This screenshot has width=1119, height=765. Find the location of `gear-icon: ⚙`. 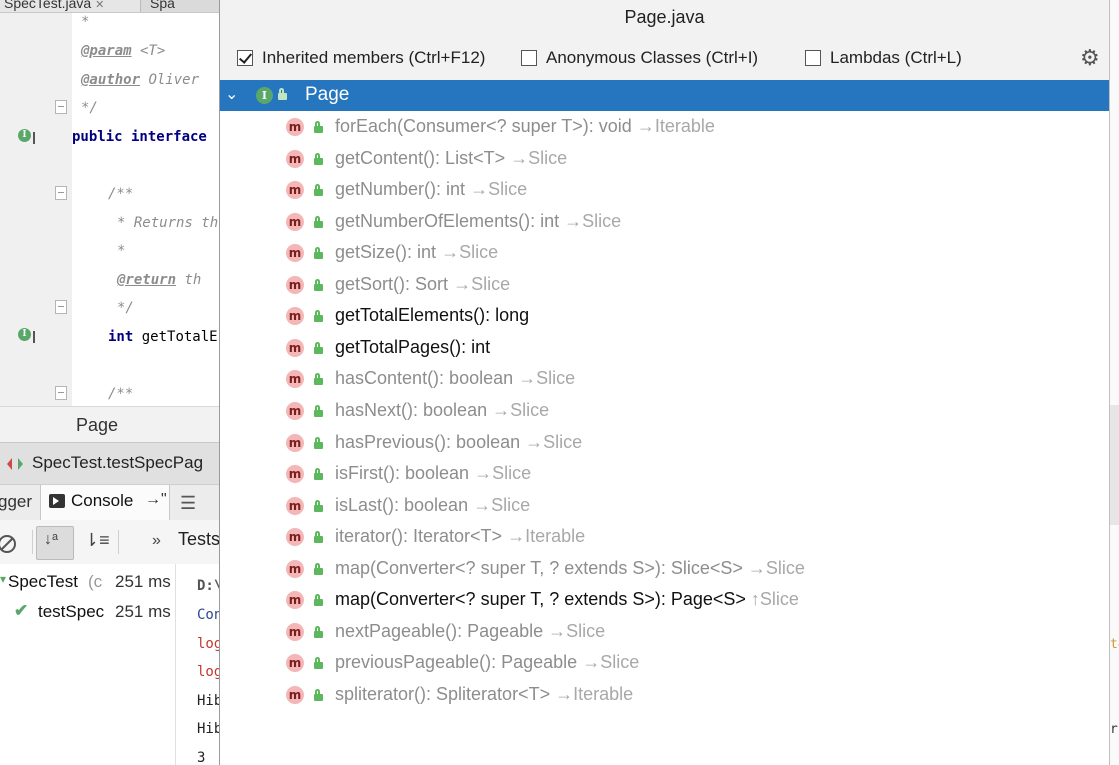

gear-icon: ⚙ is located at coordinates (1090, 58).